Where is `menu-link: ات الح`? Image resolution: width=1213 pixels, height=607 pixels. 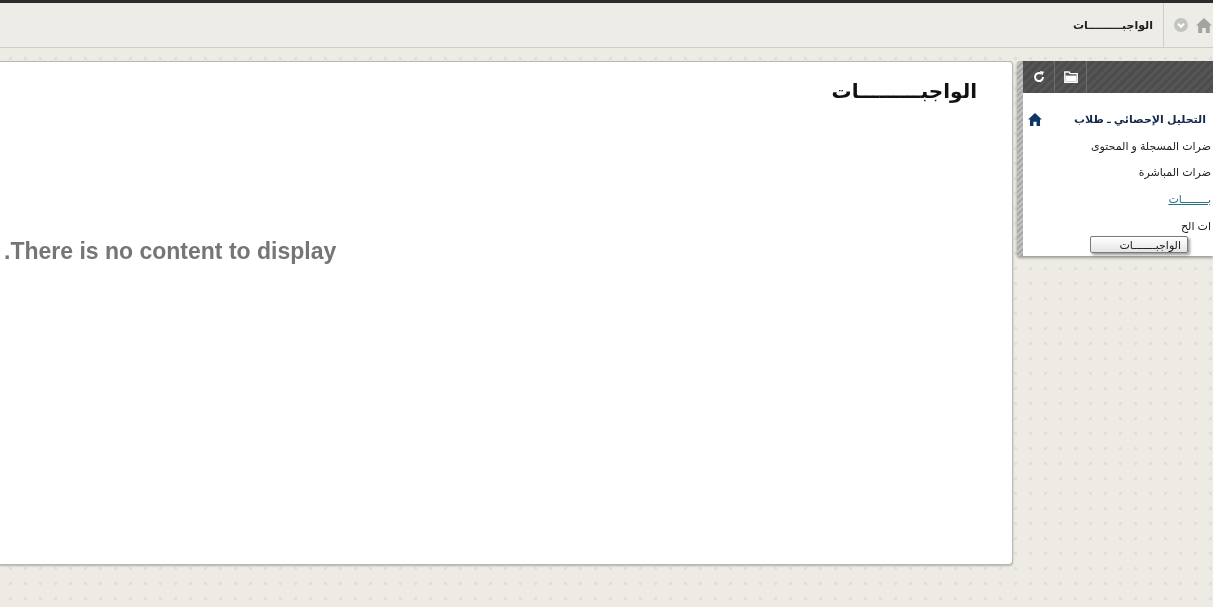 menu-link: ات الح is located at coordinates (1196, 226).